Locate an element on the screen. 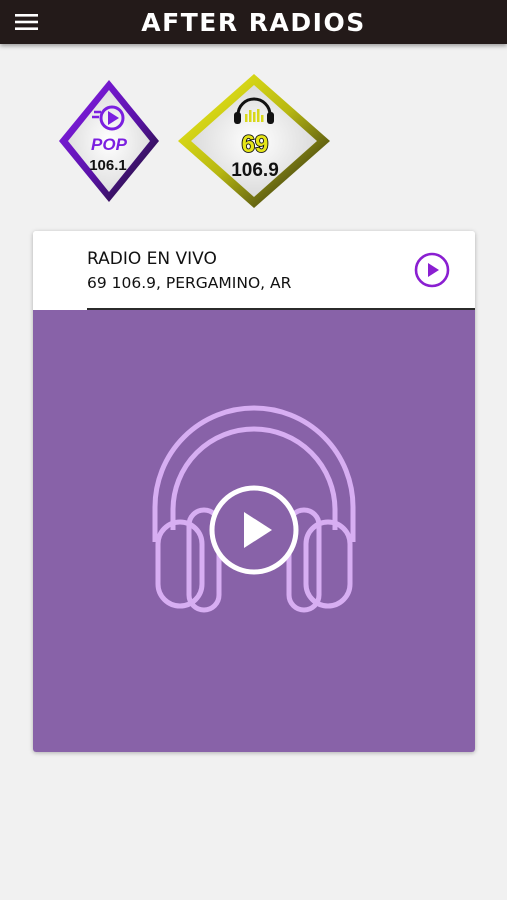 The image size is (507, 900). main-play-button is located at coordinates (254, 530).